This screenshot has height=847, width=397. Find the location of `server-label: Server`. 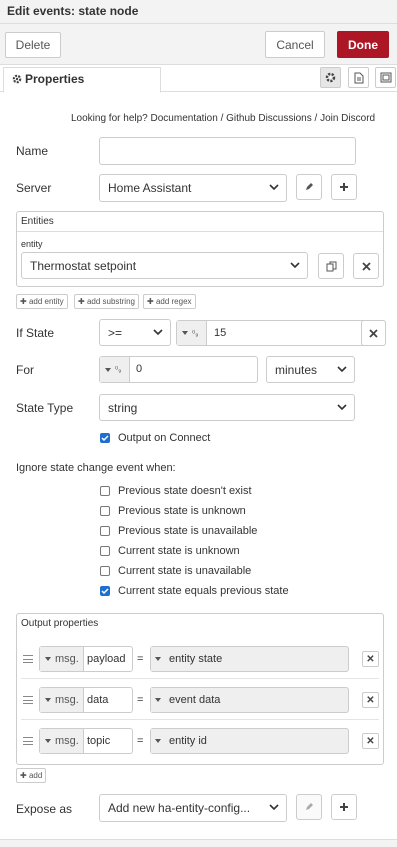

server-label: Server is located at coordinates (34, 188).